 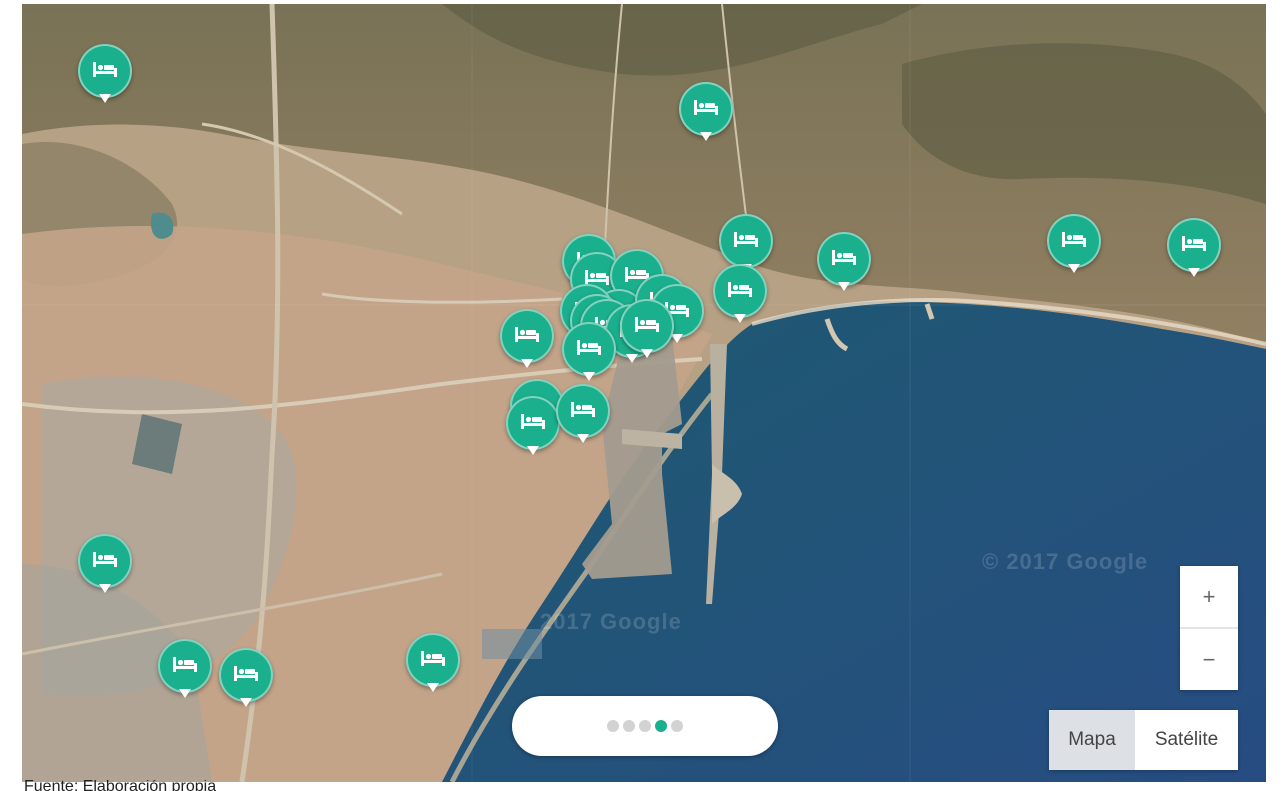 What do you see at coordinates (611, 621) in the screenshot?
I see `map-watermark-secondary: 2017 Google` at bounding box center [611, 621].